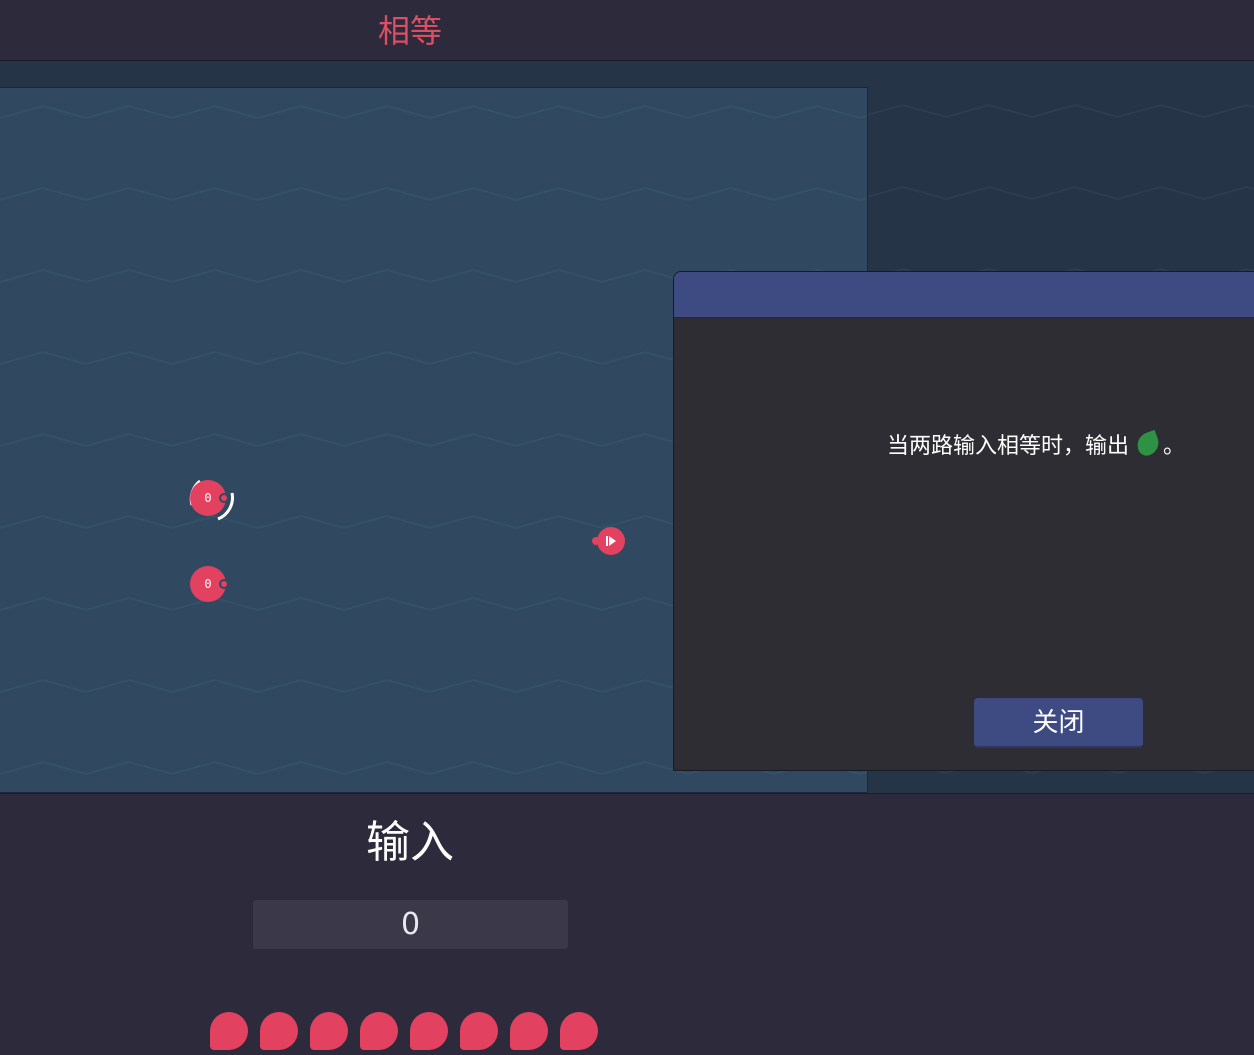 The width and height of the screenshot is (1254, 1055). Describe the element at coordinates (1148, 444) in the screenshot. I see `green-leaf-icon` at that location.